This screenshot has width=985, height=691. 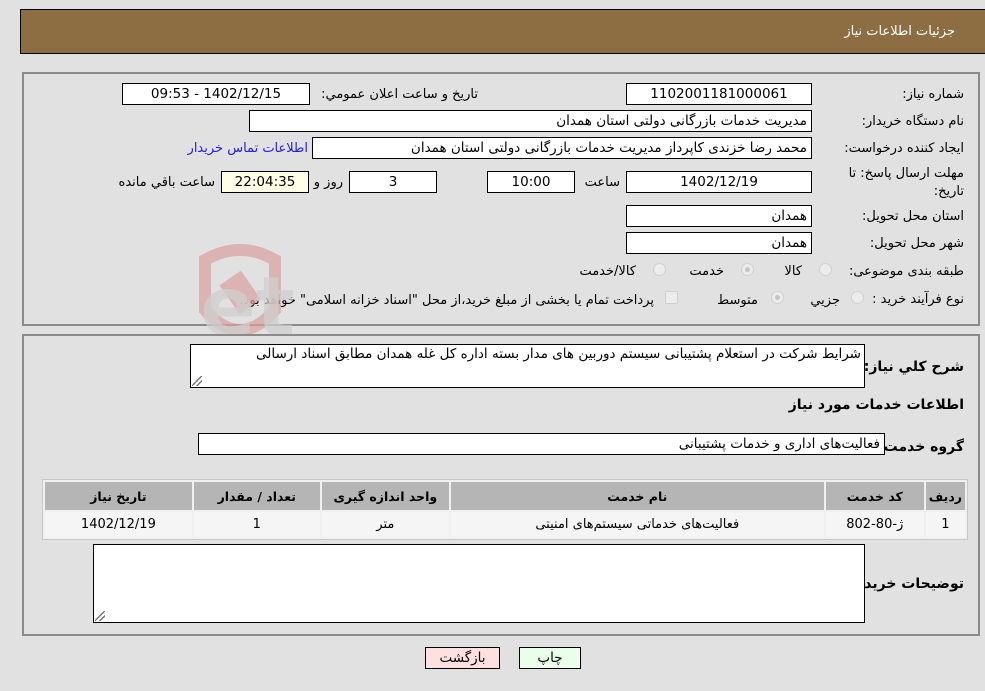 I want to click on category-option-goods-service: کالا/خدمت, so click(x=607, y=271).